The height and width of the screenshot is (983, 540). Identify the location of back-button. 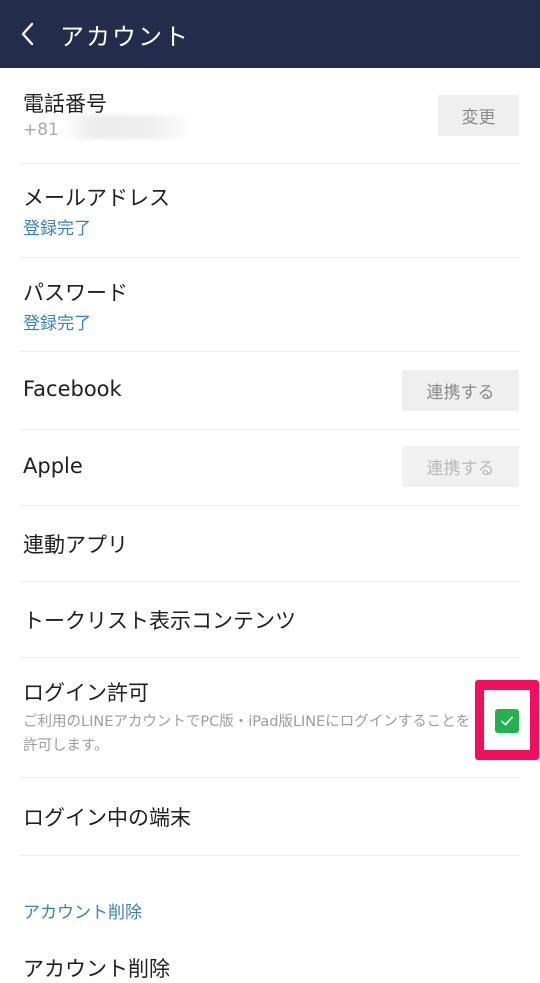
(28, 34).